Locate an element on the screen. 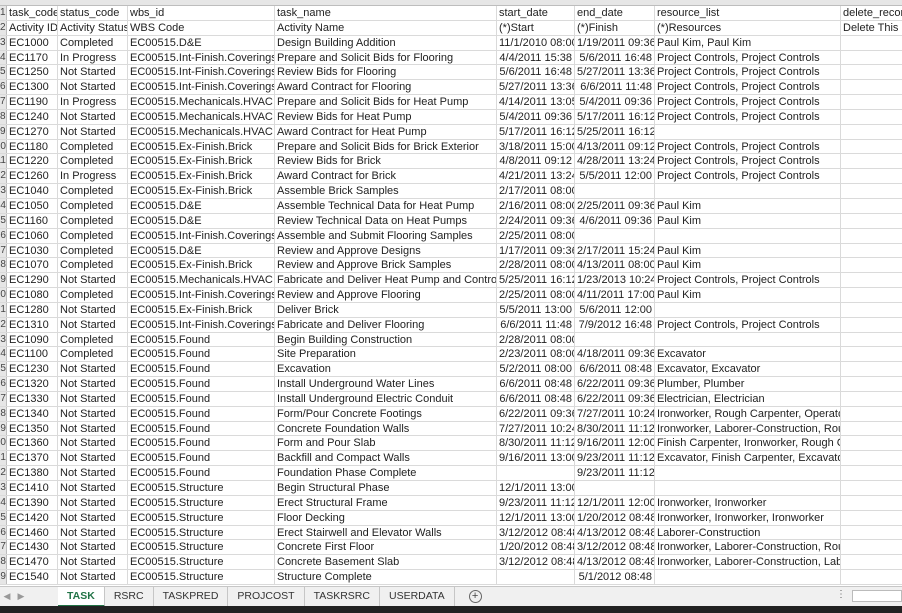 The height and width of the screenshot is (613, 902). cell: 4/4/2011 15:38 is located at coordinates (536, 57).